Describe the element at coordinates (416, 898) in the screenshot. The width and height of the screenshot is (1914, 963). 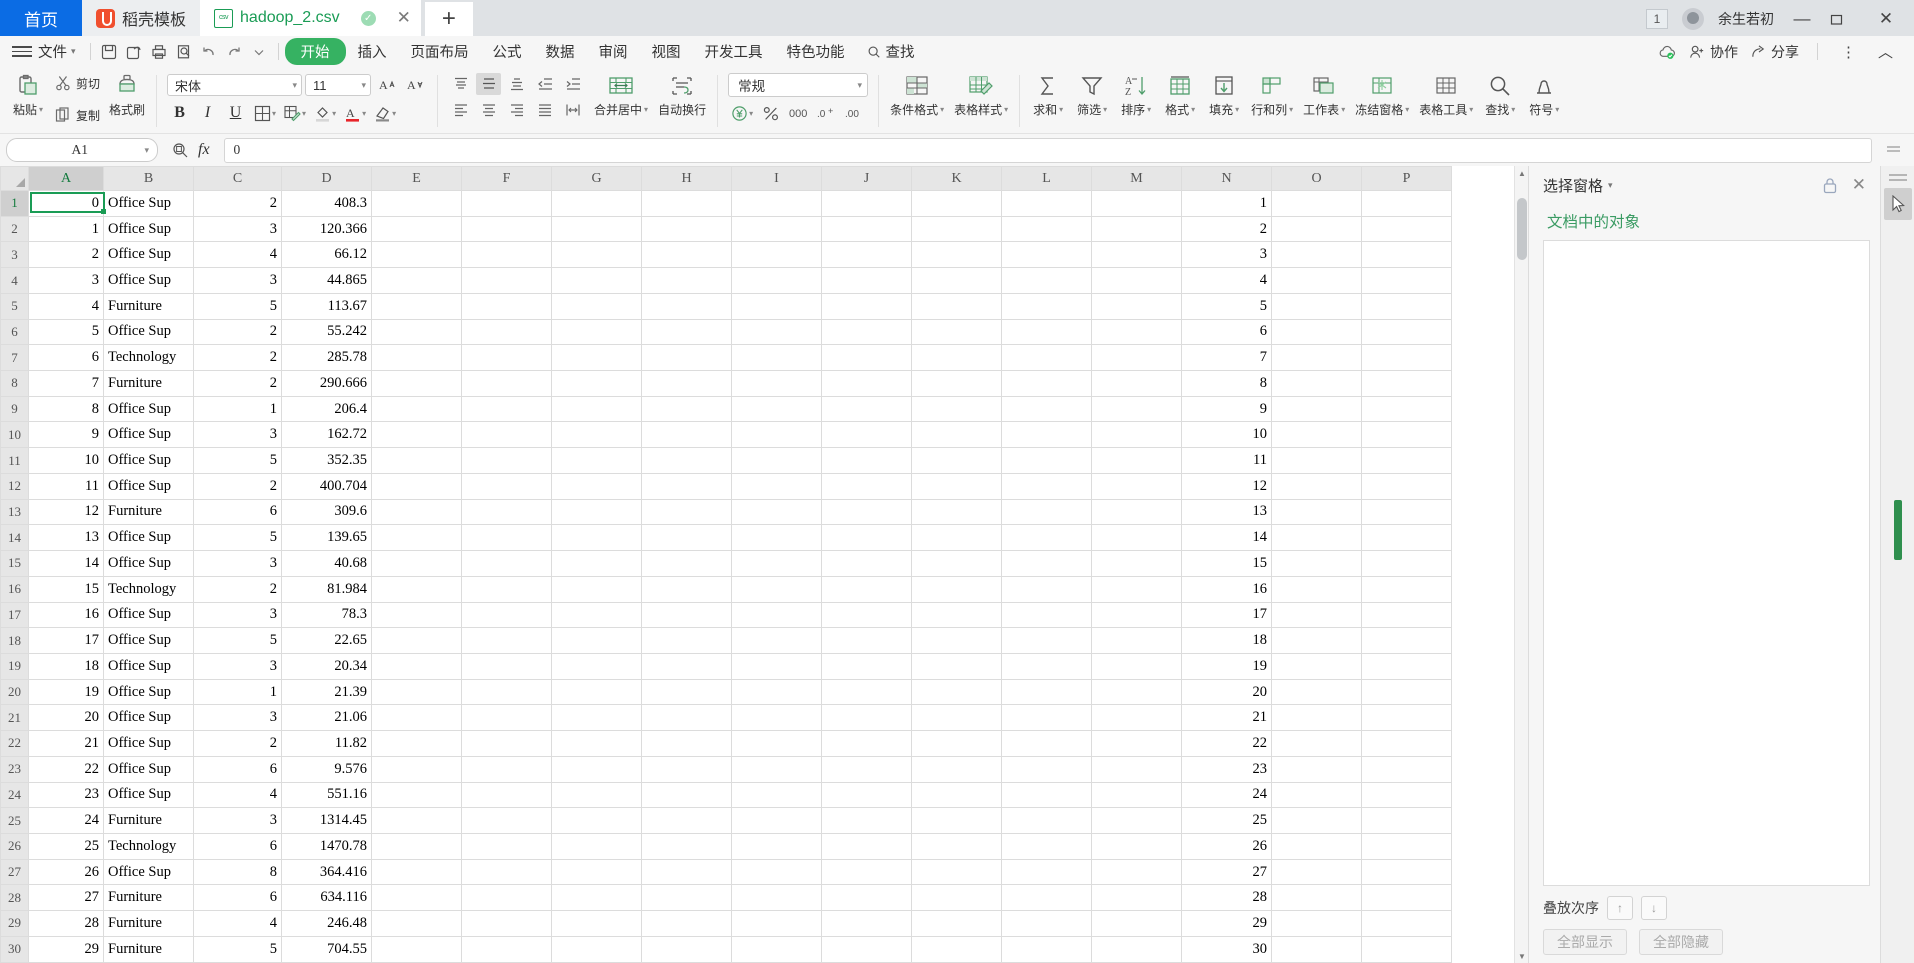
I see `cell-E28` at that location.